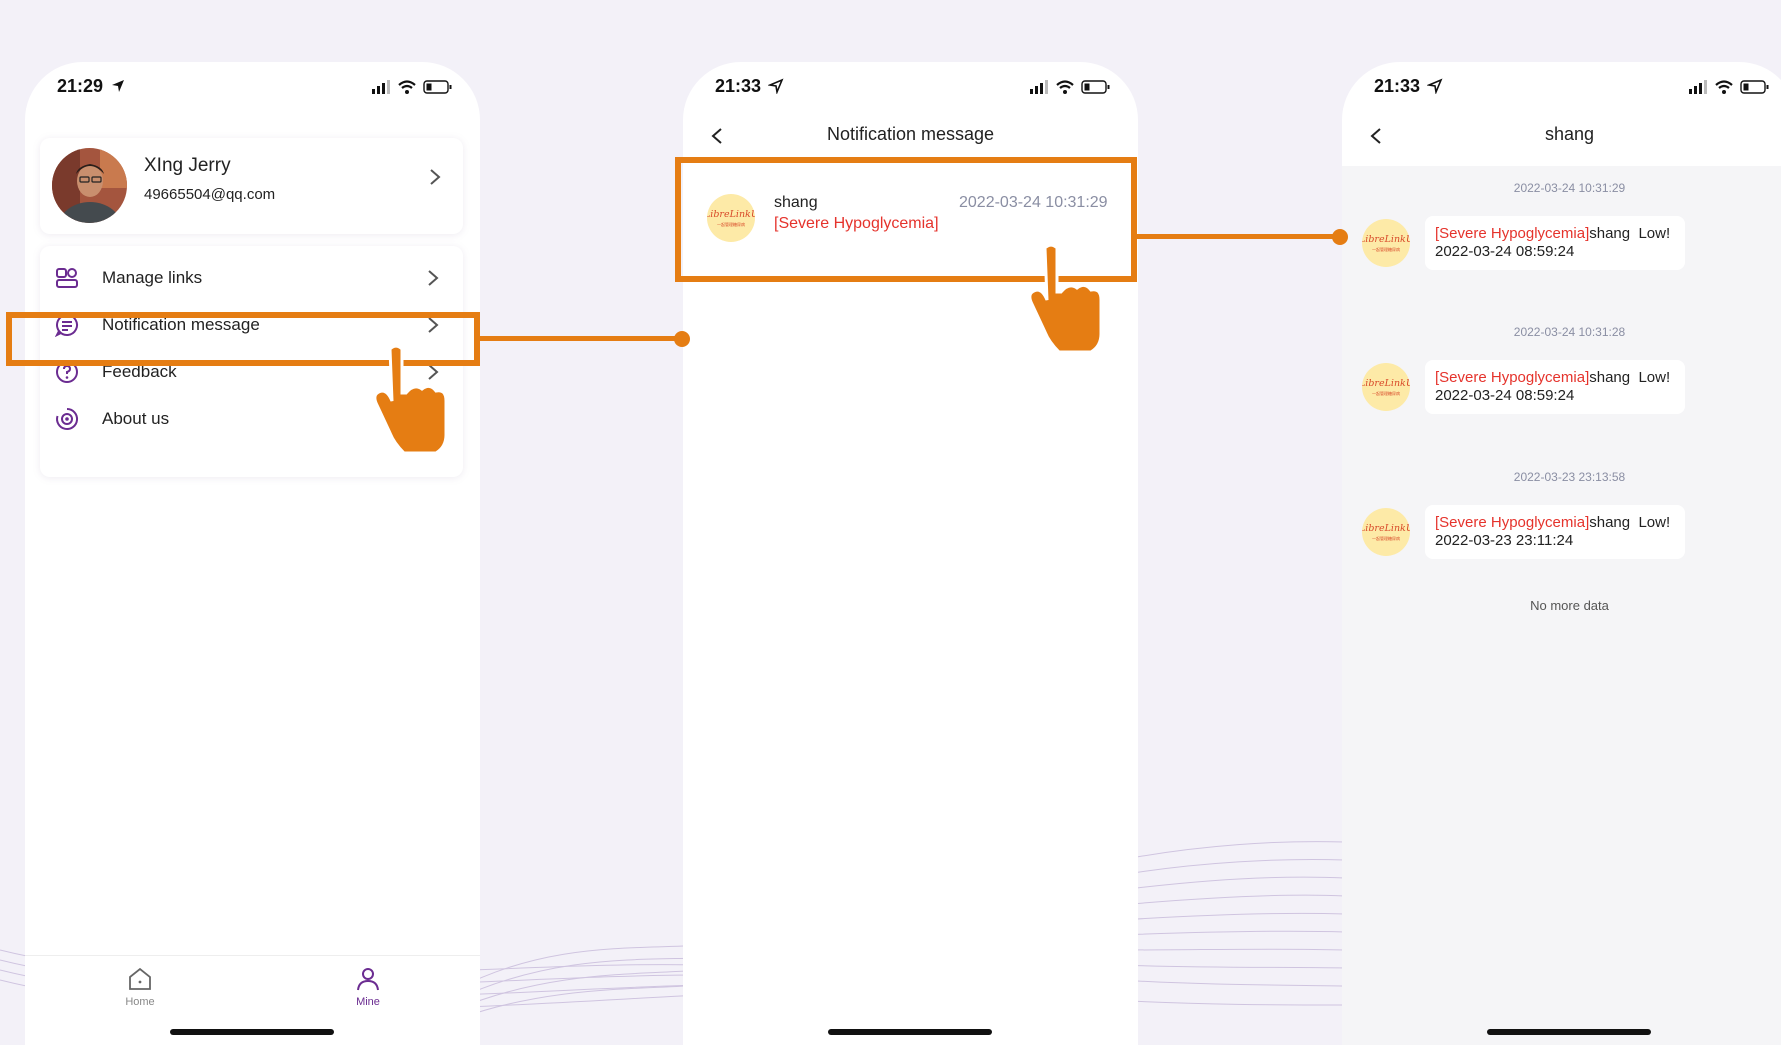 This screenshot has width=1781, height=1045. I want to click on navigation-bar: shang, so click(1561, 140).